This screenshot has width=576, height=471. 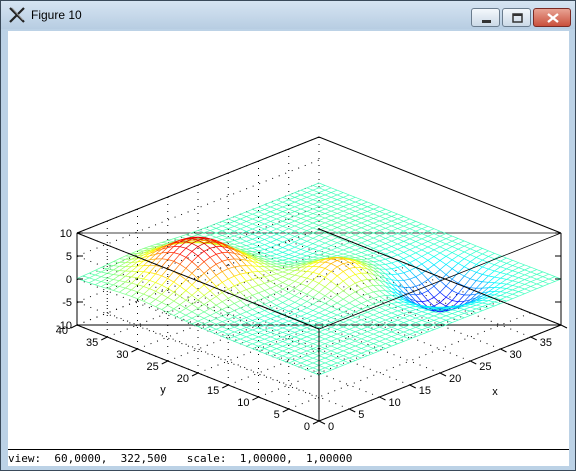 I want to click on maximize-button, so click(x=516, y=17).